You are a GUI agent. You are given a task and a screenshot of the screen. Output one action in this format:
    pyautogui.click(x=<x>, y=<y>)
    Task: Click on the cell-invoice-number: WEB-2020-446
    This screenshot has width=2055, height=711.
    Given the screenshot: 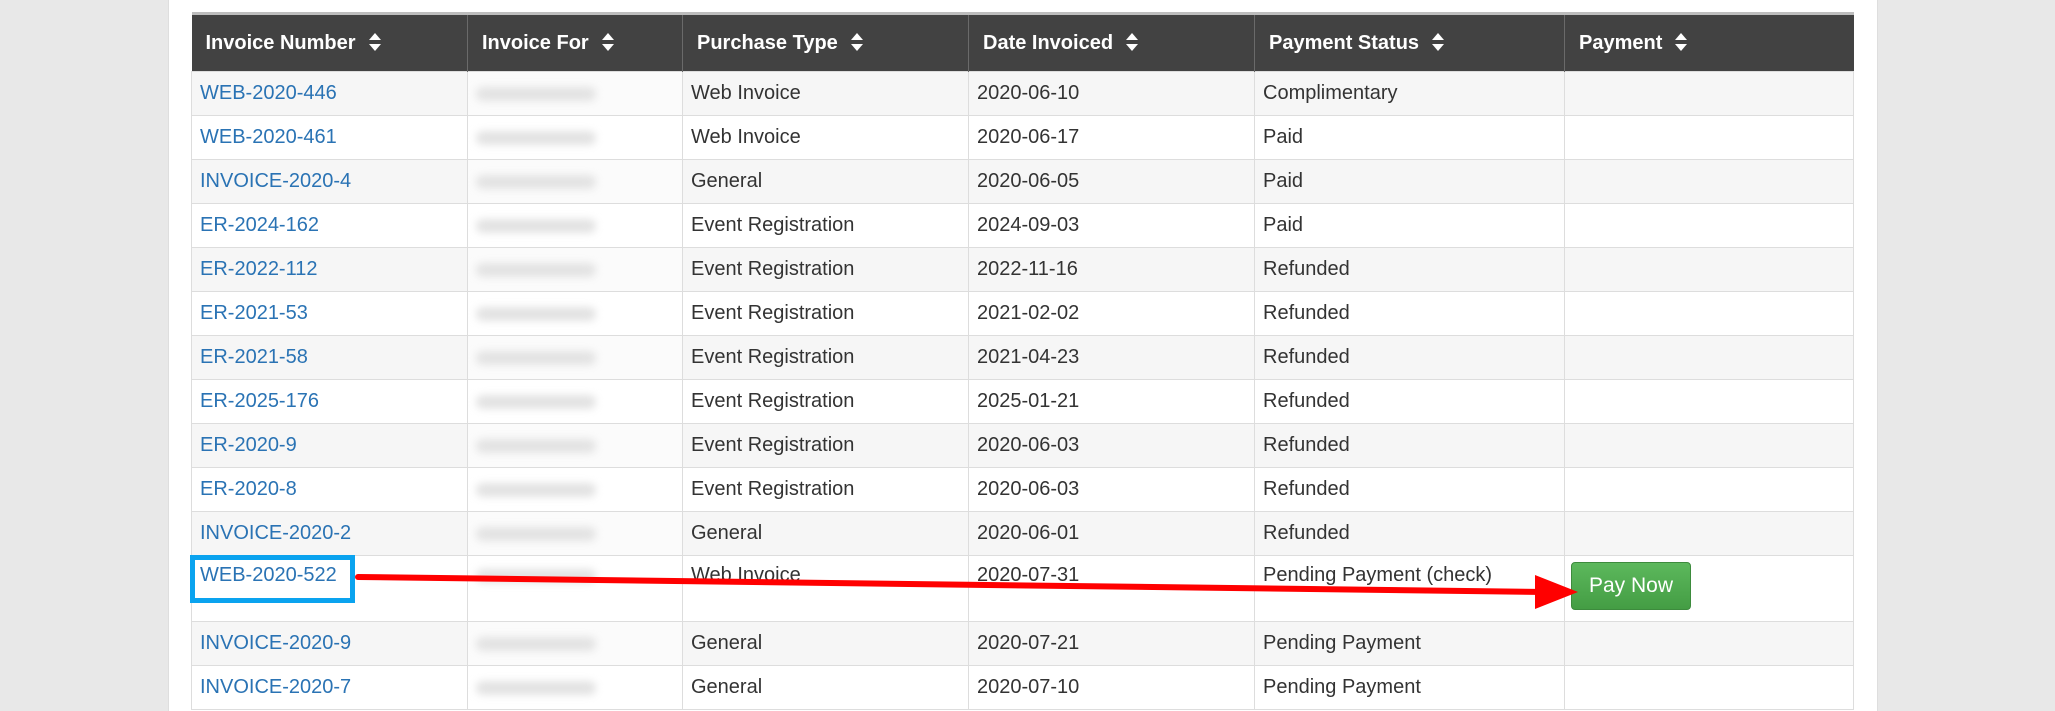 What is the action you would take?
    pyautogui.click(x=329, y=93)
    